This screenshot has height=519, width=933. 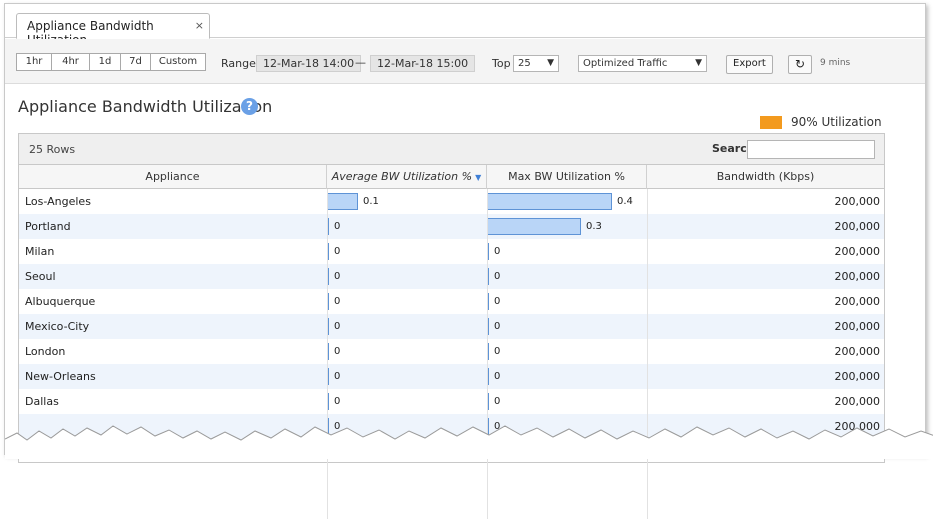 I want to click on range-custom-button: Custom, so click(x=178, y=62).